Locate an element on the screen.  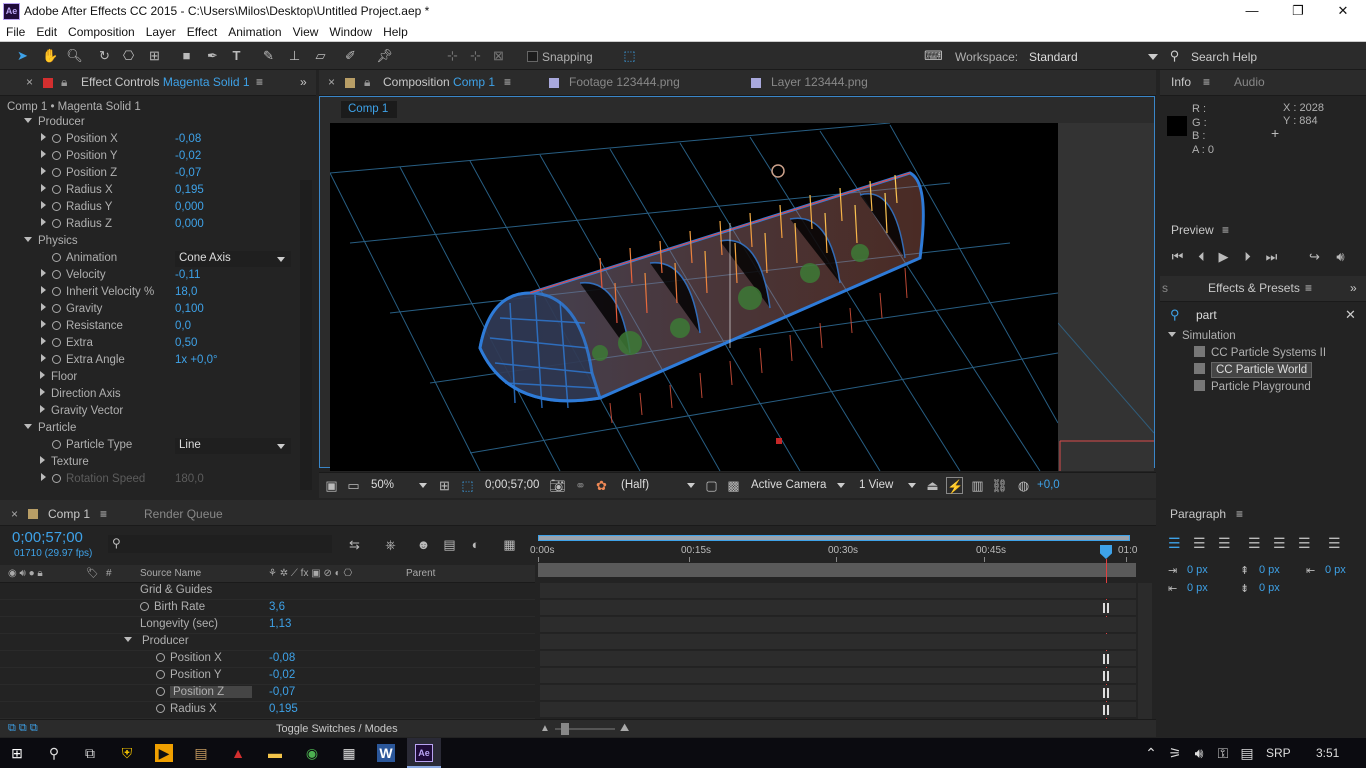
property-value: -0,11 is located at coordinates (187, 275).